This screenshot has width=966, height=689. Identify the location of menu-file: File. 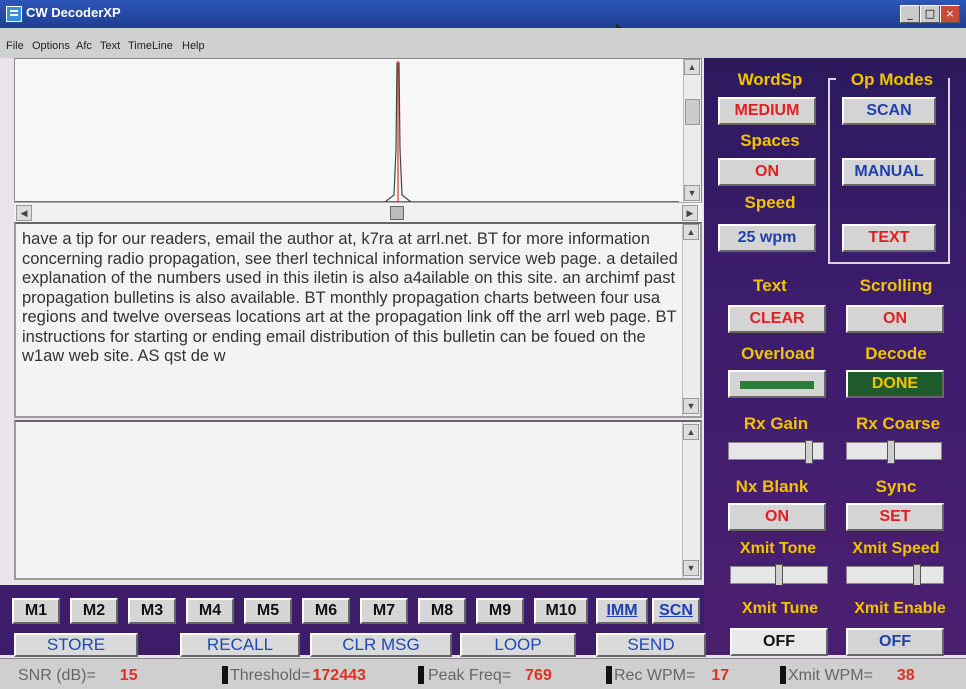
(15, 46).